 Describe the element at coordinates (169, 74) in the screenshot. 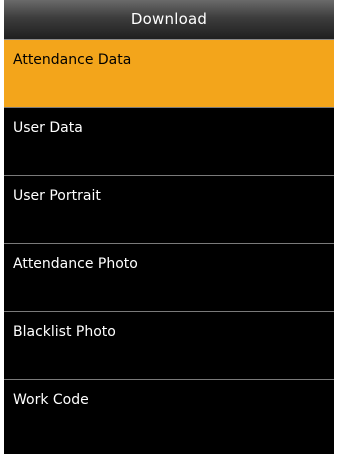

I see `menu-item-attendance-data: Attendance Data` at that location.